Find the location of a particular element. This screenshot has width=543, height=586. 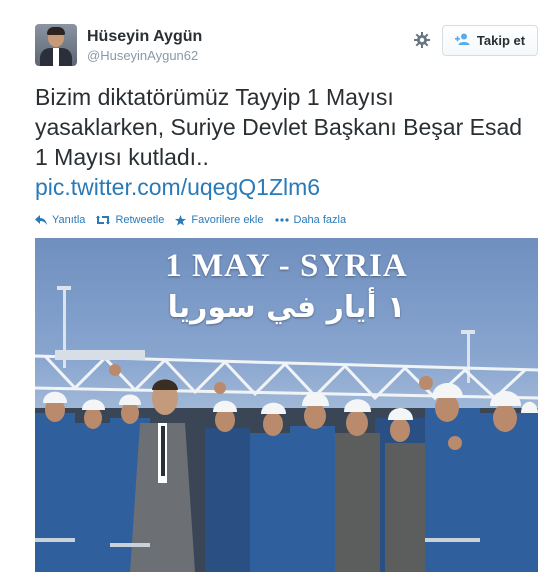

more-icon is located at coordinates (281, 220).